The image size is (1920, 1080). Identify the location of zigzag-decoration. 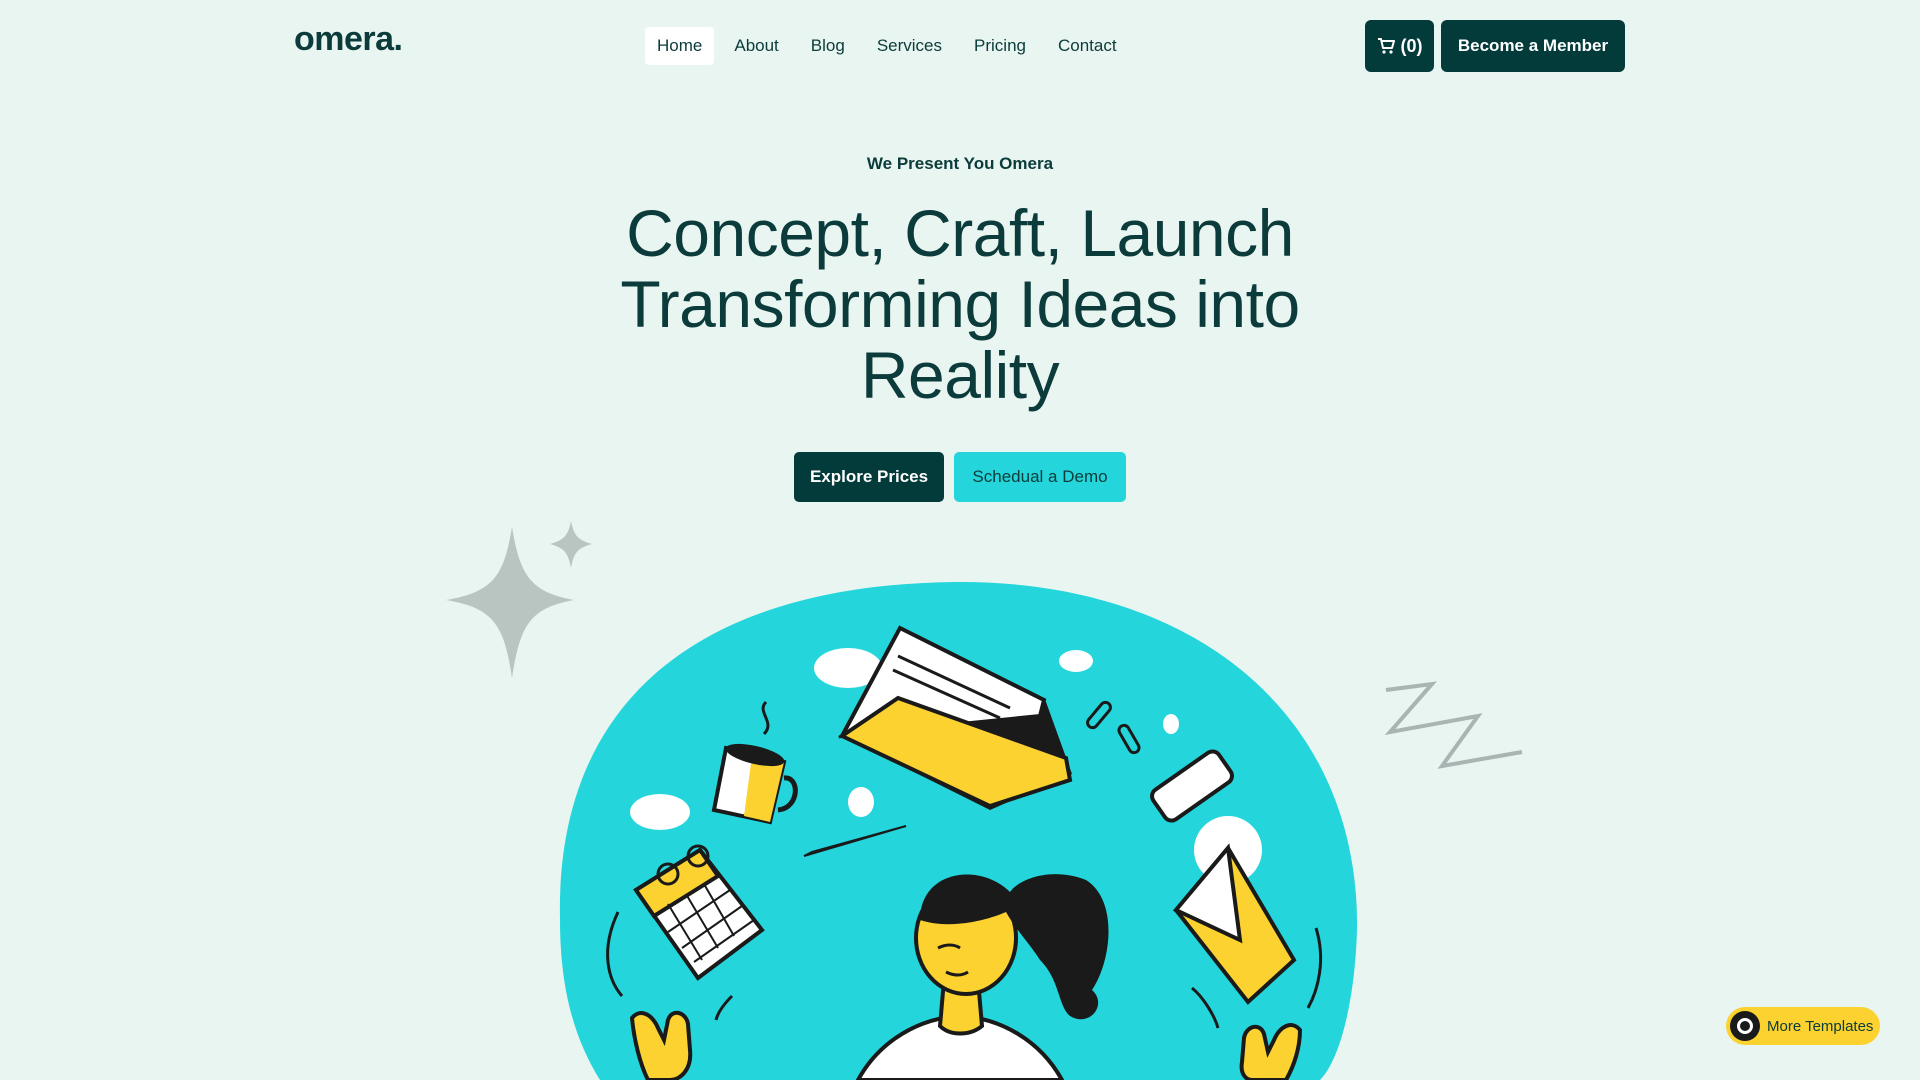
(1453, 725).